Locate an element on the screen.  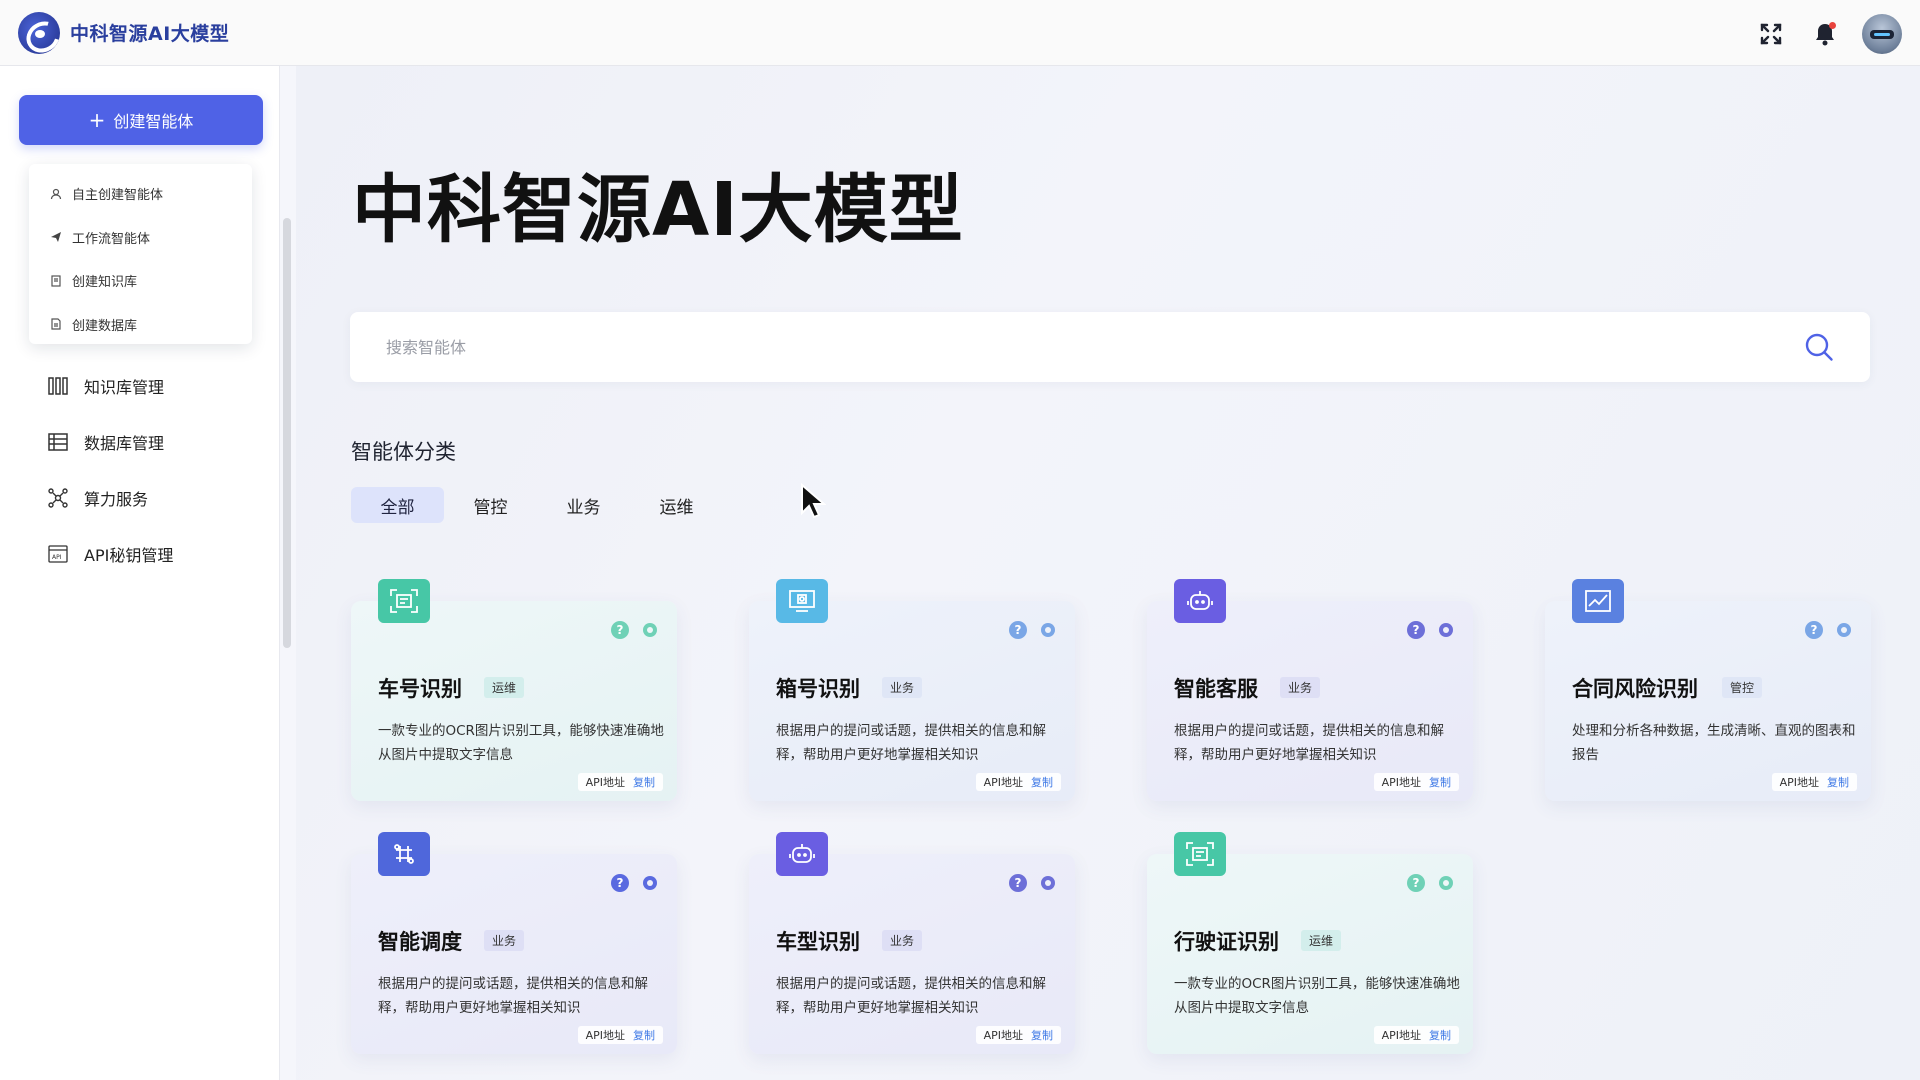
sidebar-item-label: API秘钥管理 is located at coordinates (129, 555).